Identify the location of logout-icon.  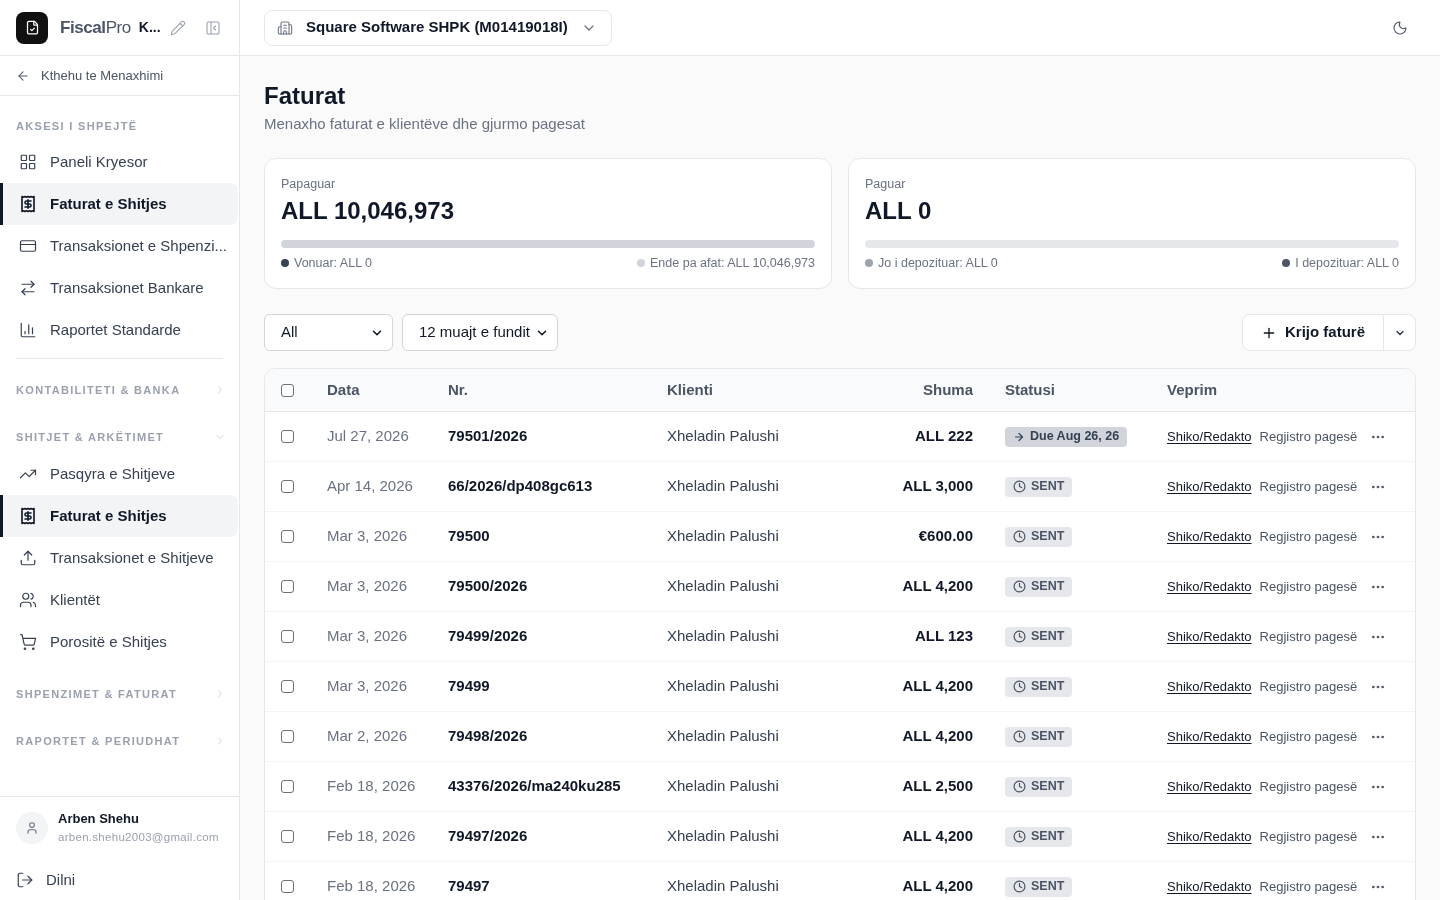
(25, 880).